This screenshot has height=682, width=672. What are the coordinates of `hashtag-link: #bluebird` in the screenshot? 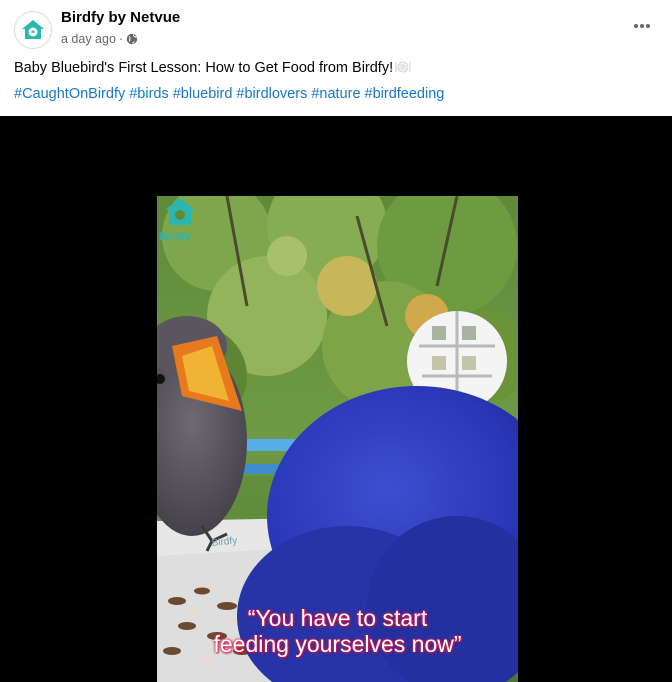 It's located at (203, 94).